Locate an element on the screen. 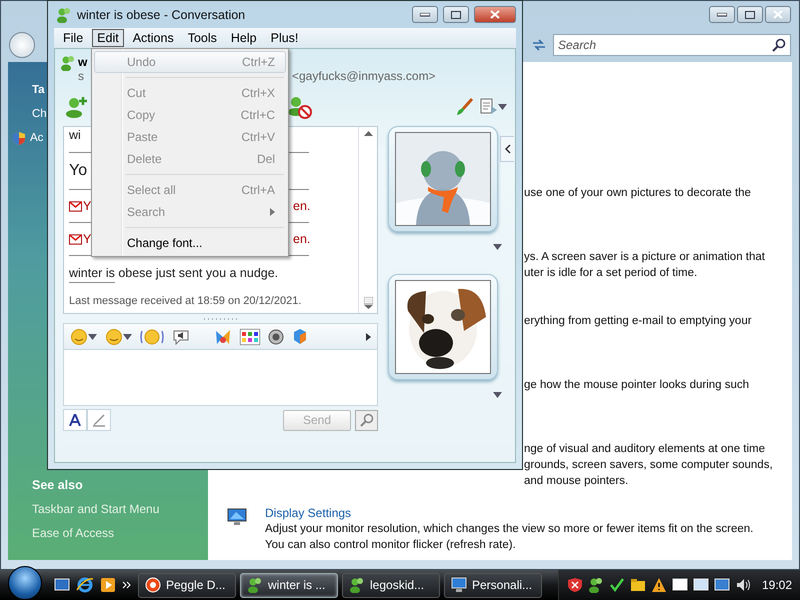 This screenshot has width=800, height=600. voice-clip-icon is located at coordinates (181, 336).